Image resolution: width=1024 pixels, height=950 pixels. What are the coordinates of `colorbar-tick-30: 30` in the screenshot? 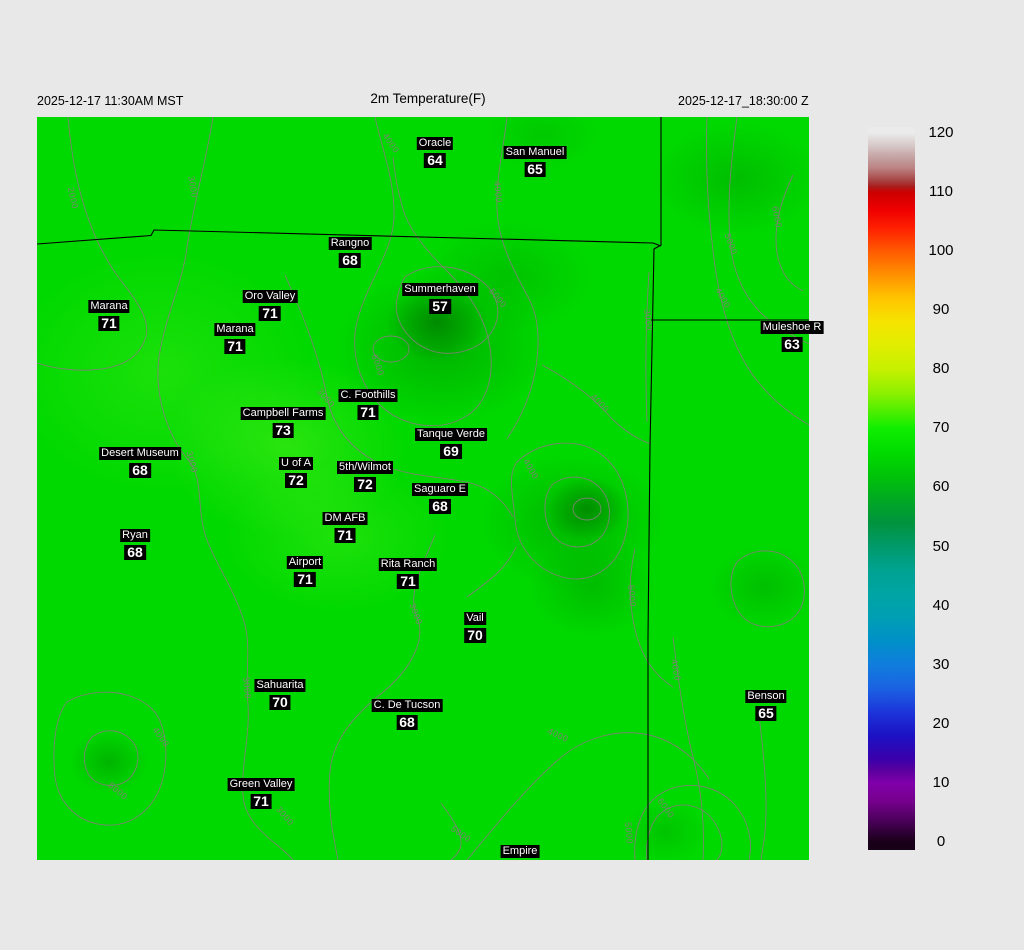 It's located at (941, 664).